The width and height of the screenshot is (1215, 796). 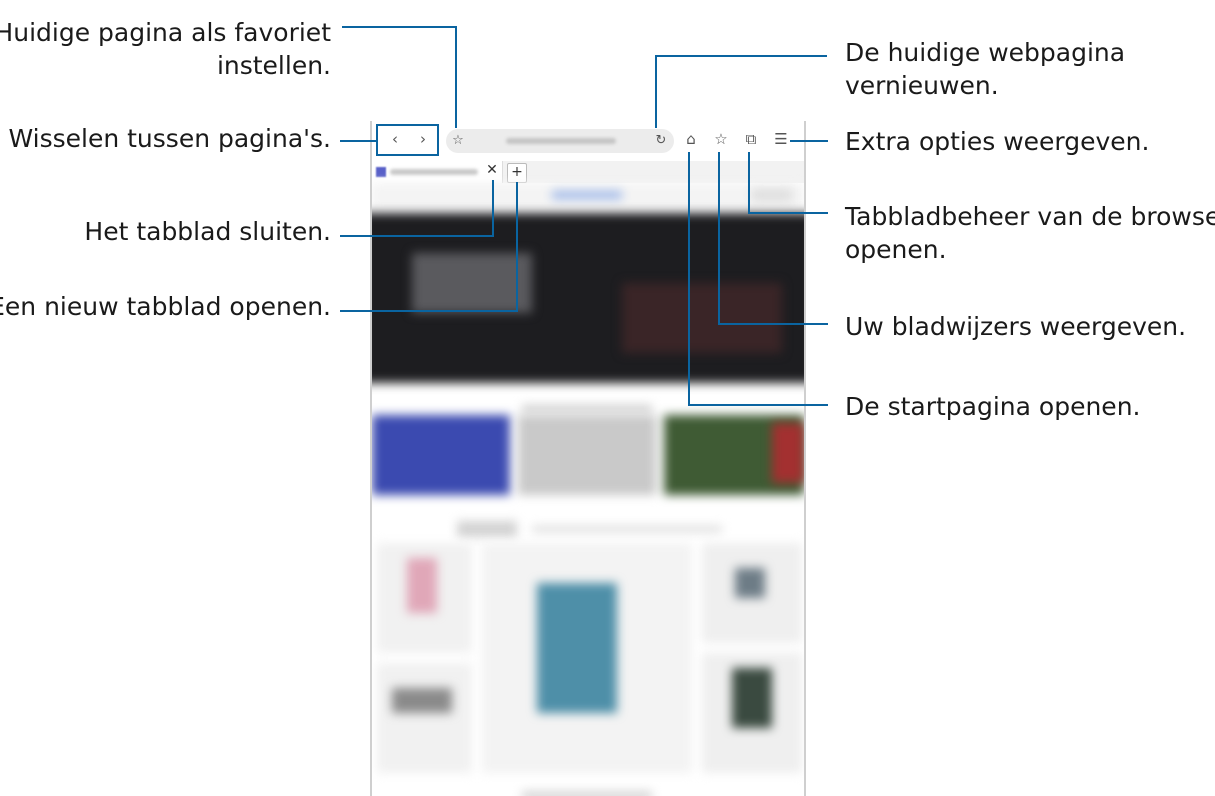 What do you see at coordinates (358, 141) in the screenshot?
I see `leader-switch-pages` at bounding box center [358, 141].